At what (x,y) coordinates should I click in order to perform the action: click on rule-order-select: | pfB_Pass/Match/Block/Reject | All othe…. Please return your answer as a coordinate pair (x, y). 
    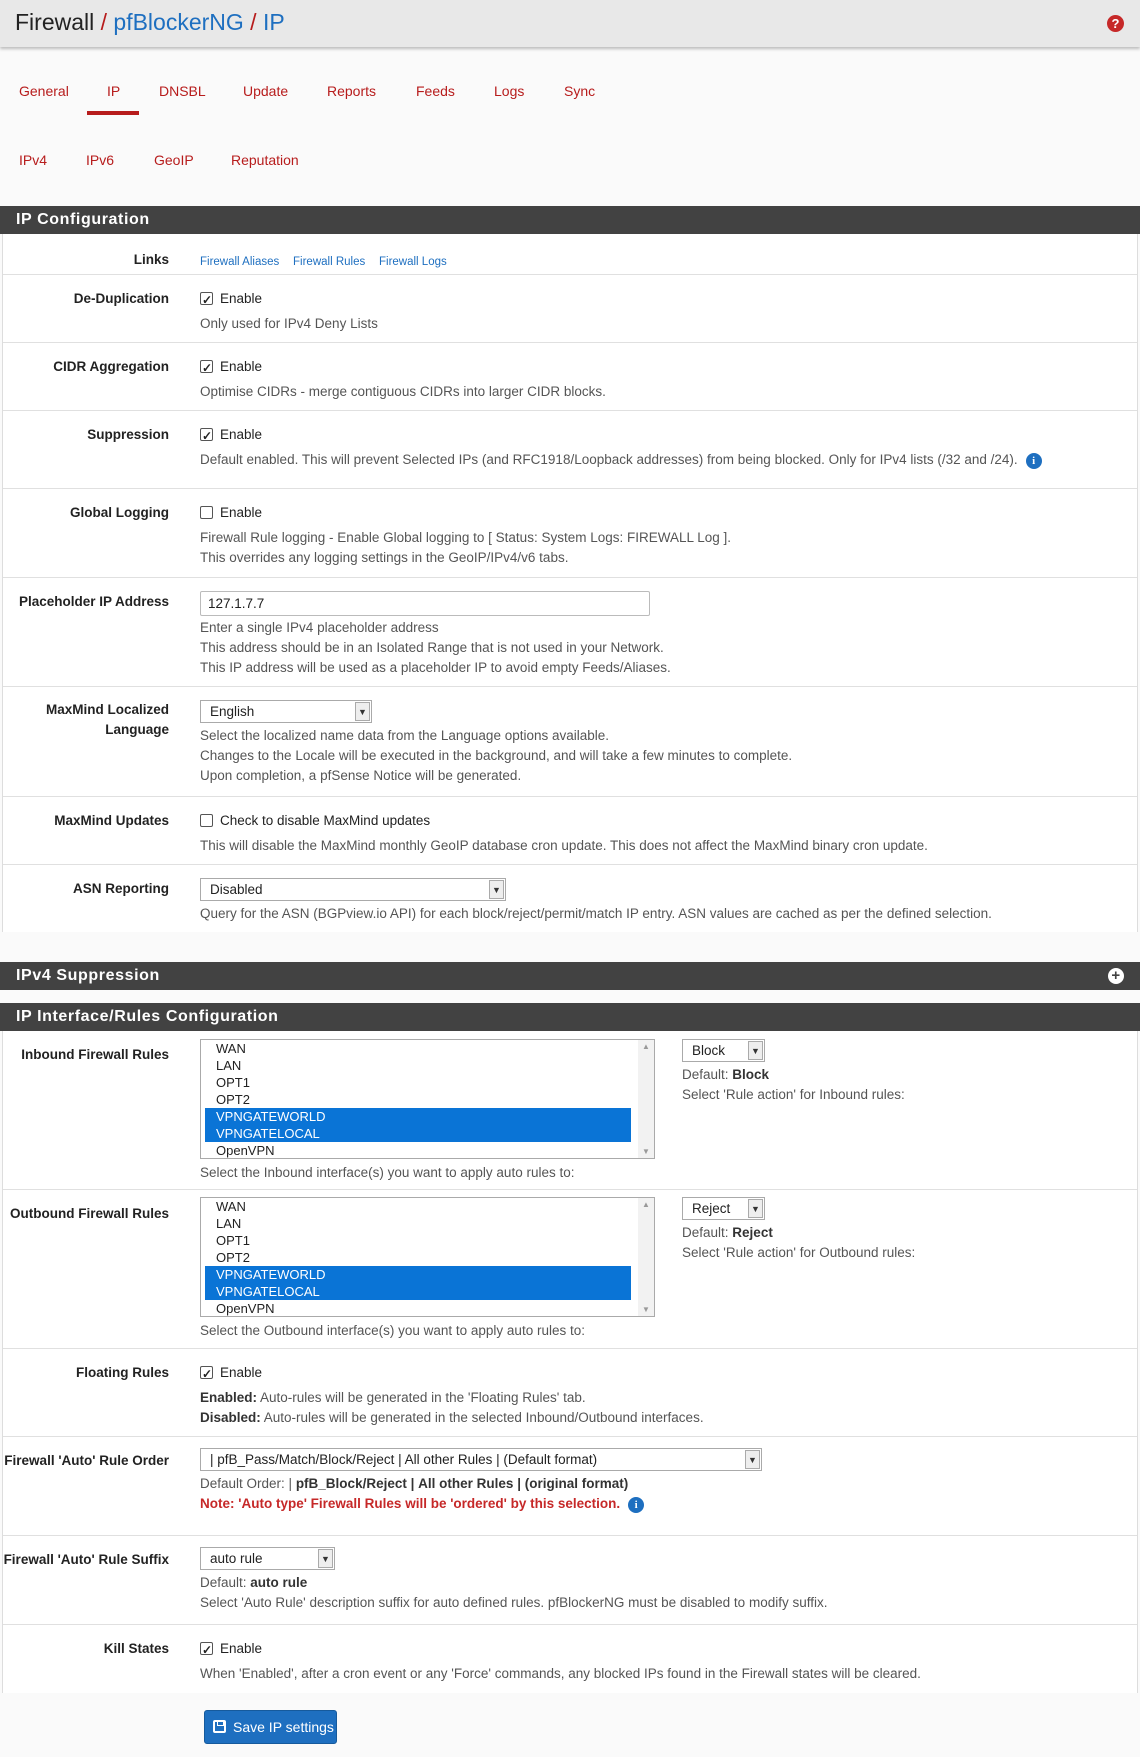
    Looking at the image, I should click on (481, 1459).